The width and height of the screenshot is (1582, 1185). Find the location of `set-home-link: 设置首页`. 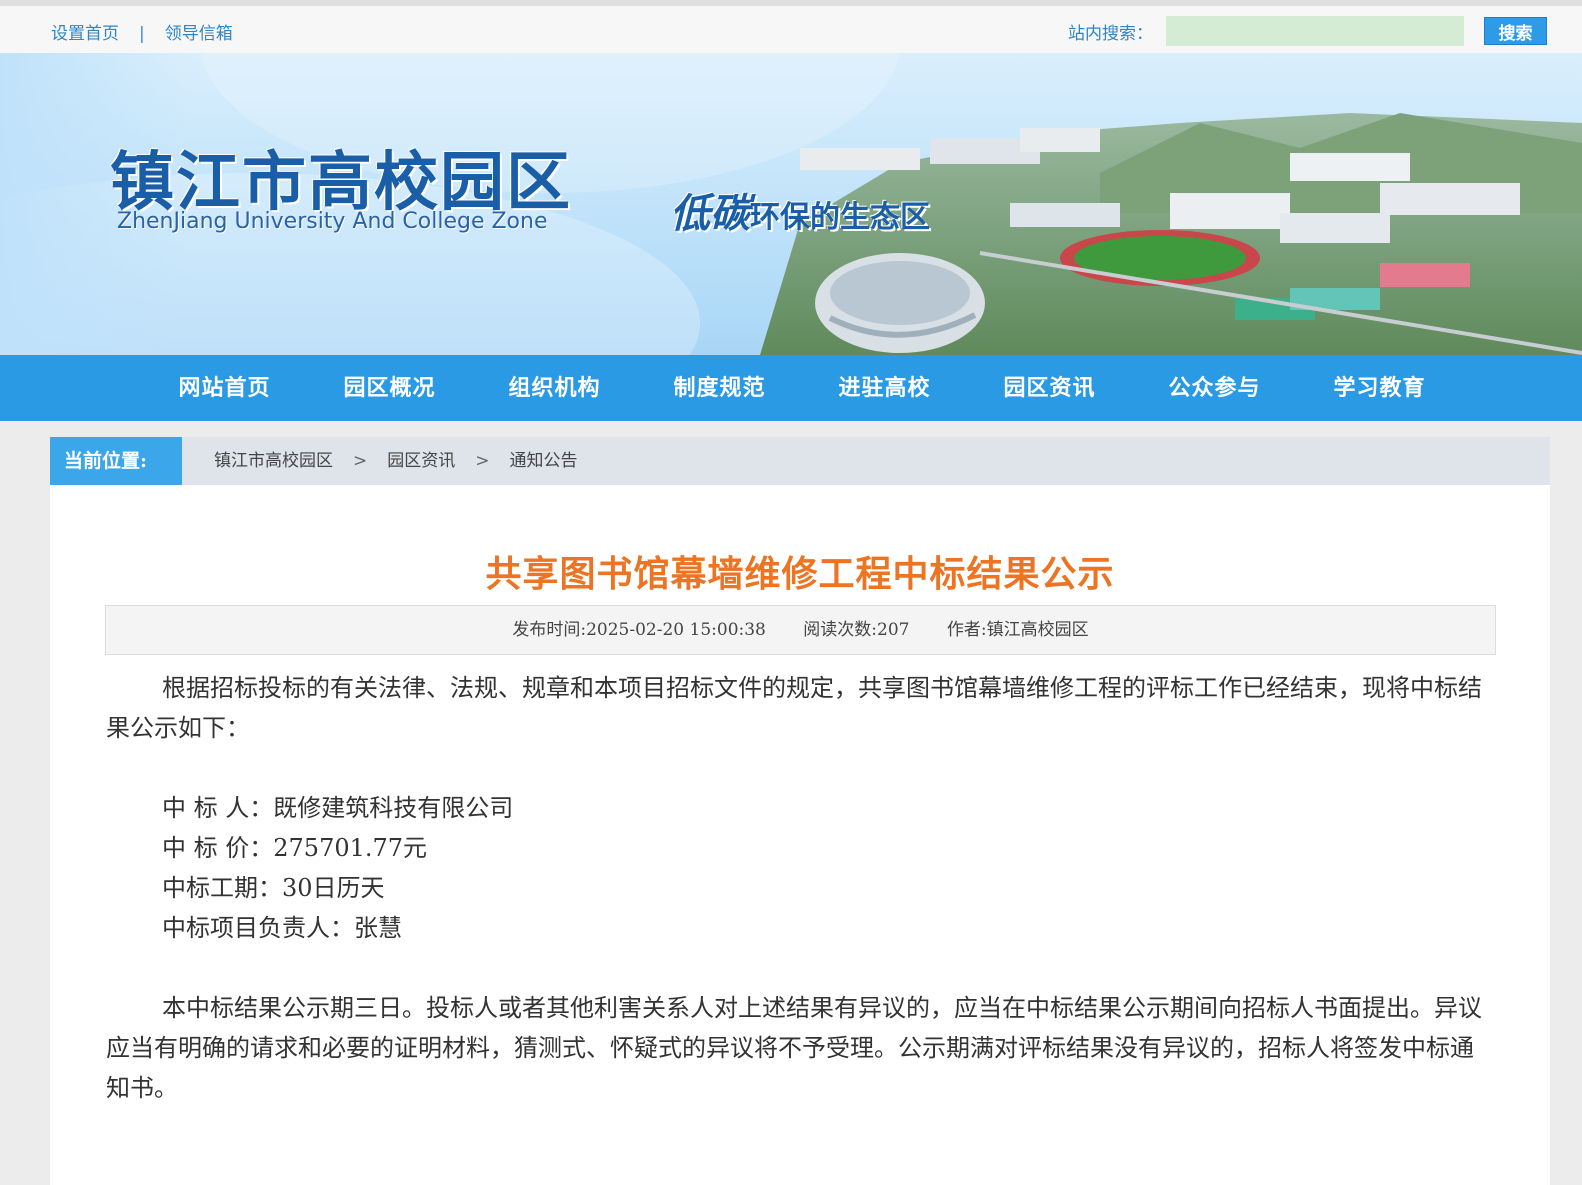

set-home-link: 设置首页 is located at coordinates (85, 31).